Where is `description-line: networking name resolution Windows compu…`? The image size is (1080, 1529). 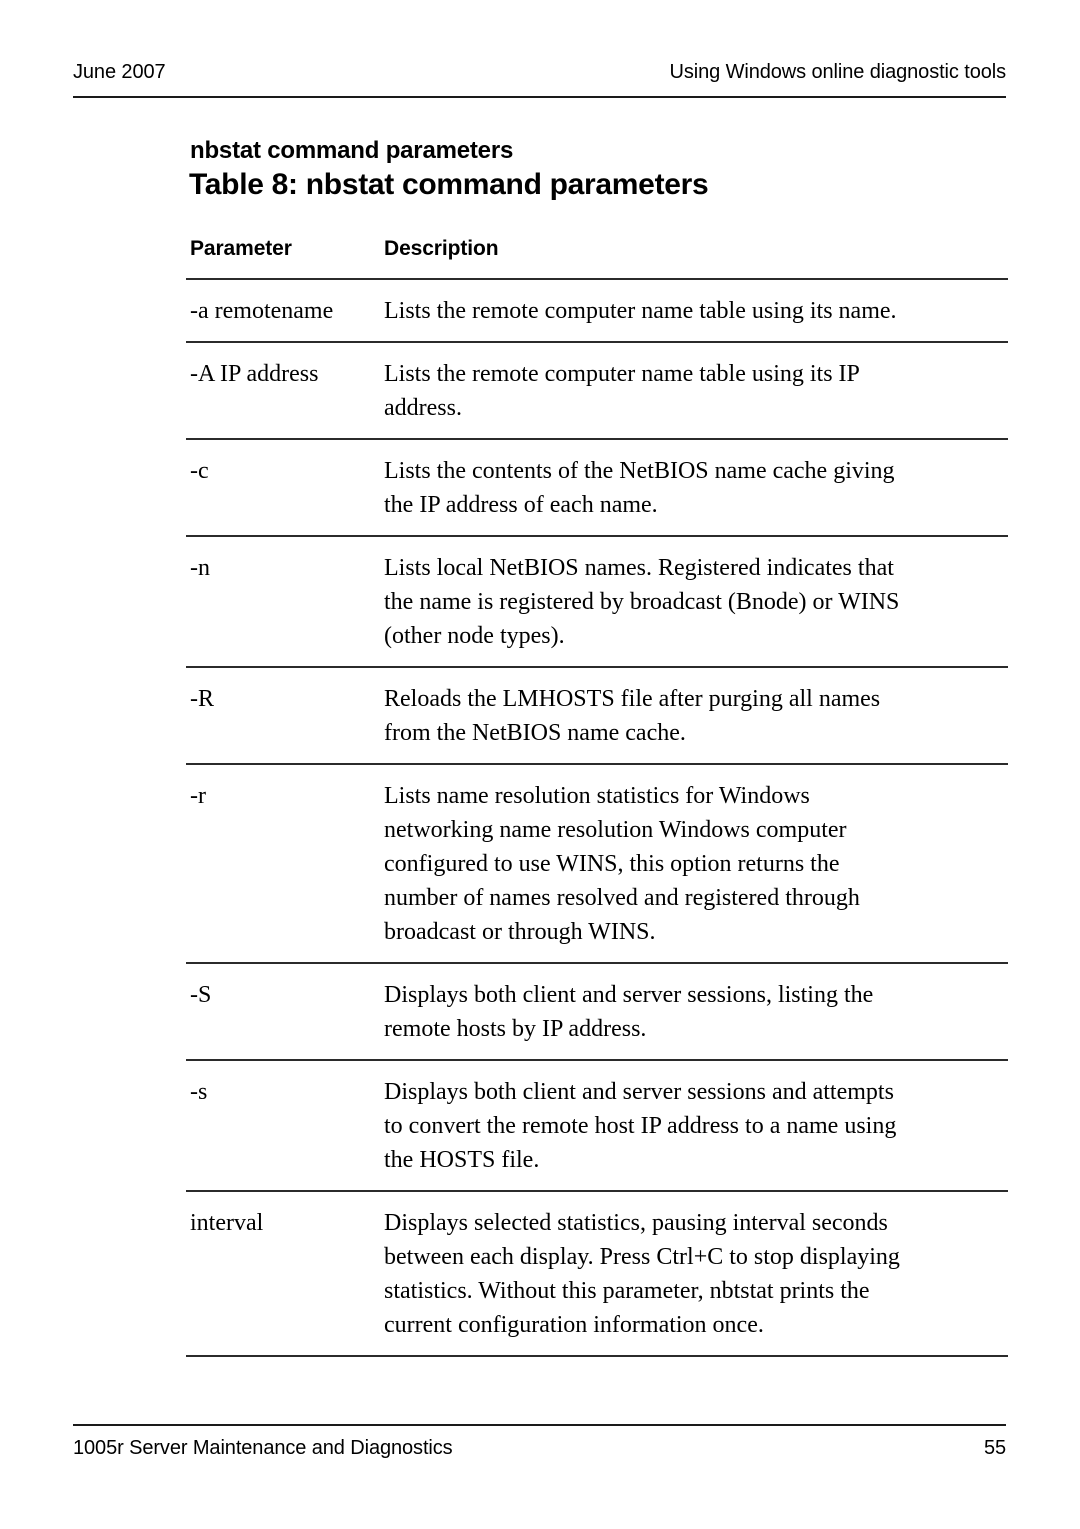 description-line: networking name resolution Windows compu… is located at coordinates (615, 830).